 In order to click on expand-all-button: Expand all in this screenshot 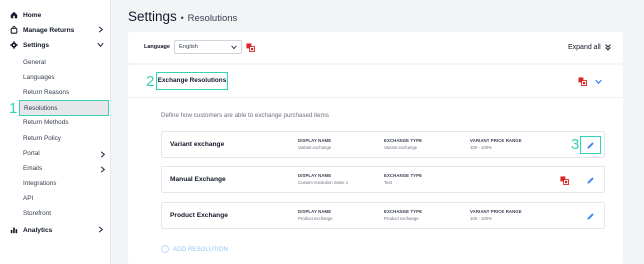, I will do `click(590, 47)`.